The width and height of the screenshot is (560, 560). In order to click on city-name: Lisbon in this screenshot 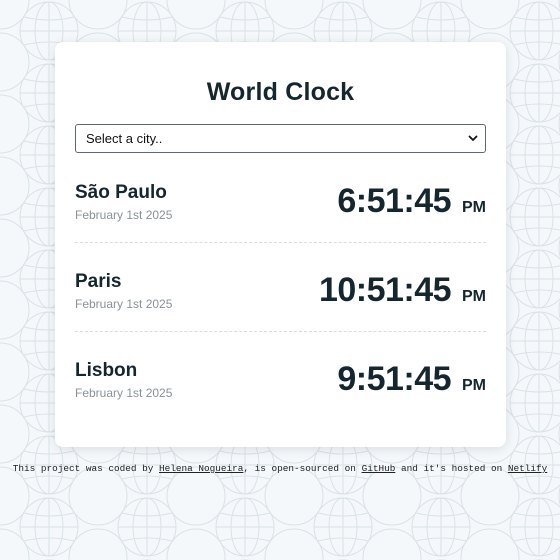, I will do `click(106, 370)`.